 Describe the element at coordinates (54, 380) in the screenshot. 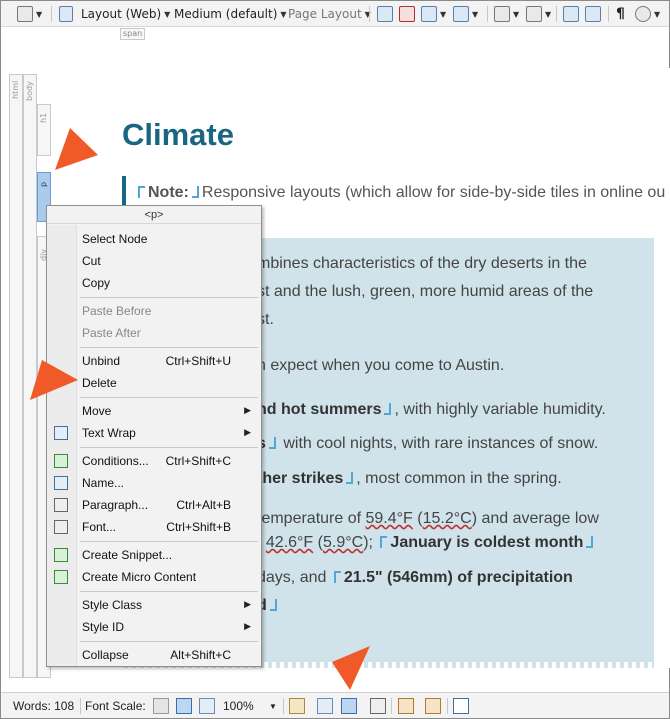

I see `callout-arrow-delete` at that location.